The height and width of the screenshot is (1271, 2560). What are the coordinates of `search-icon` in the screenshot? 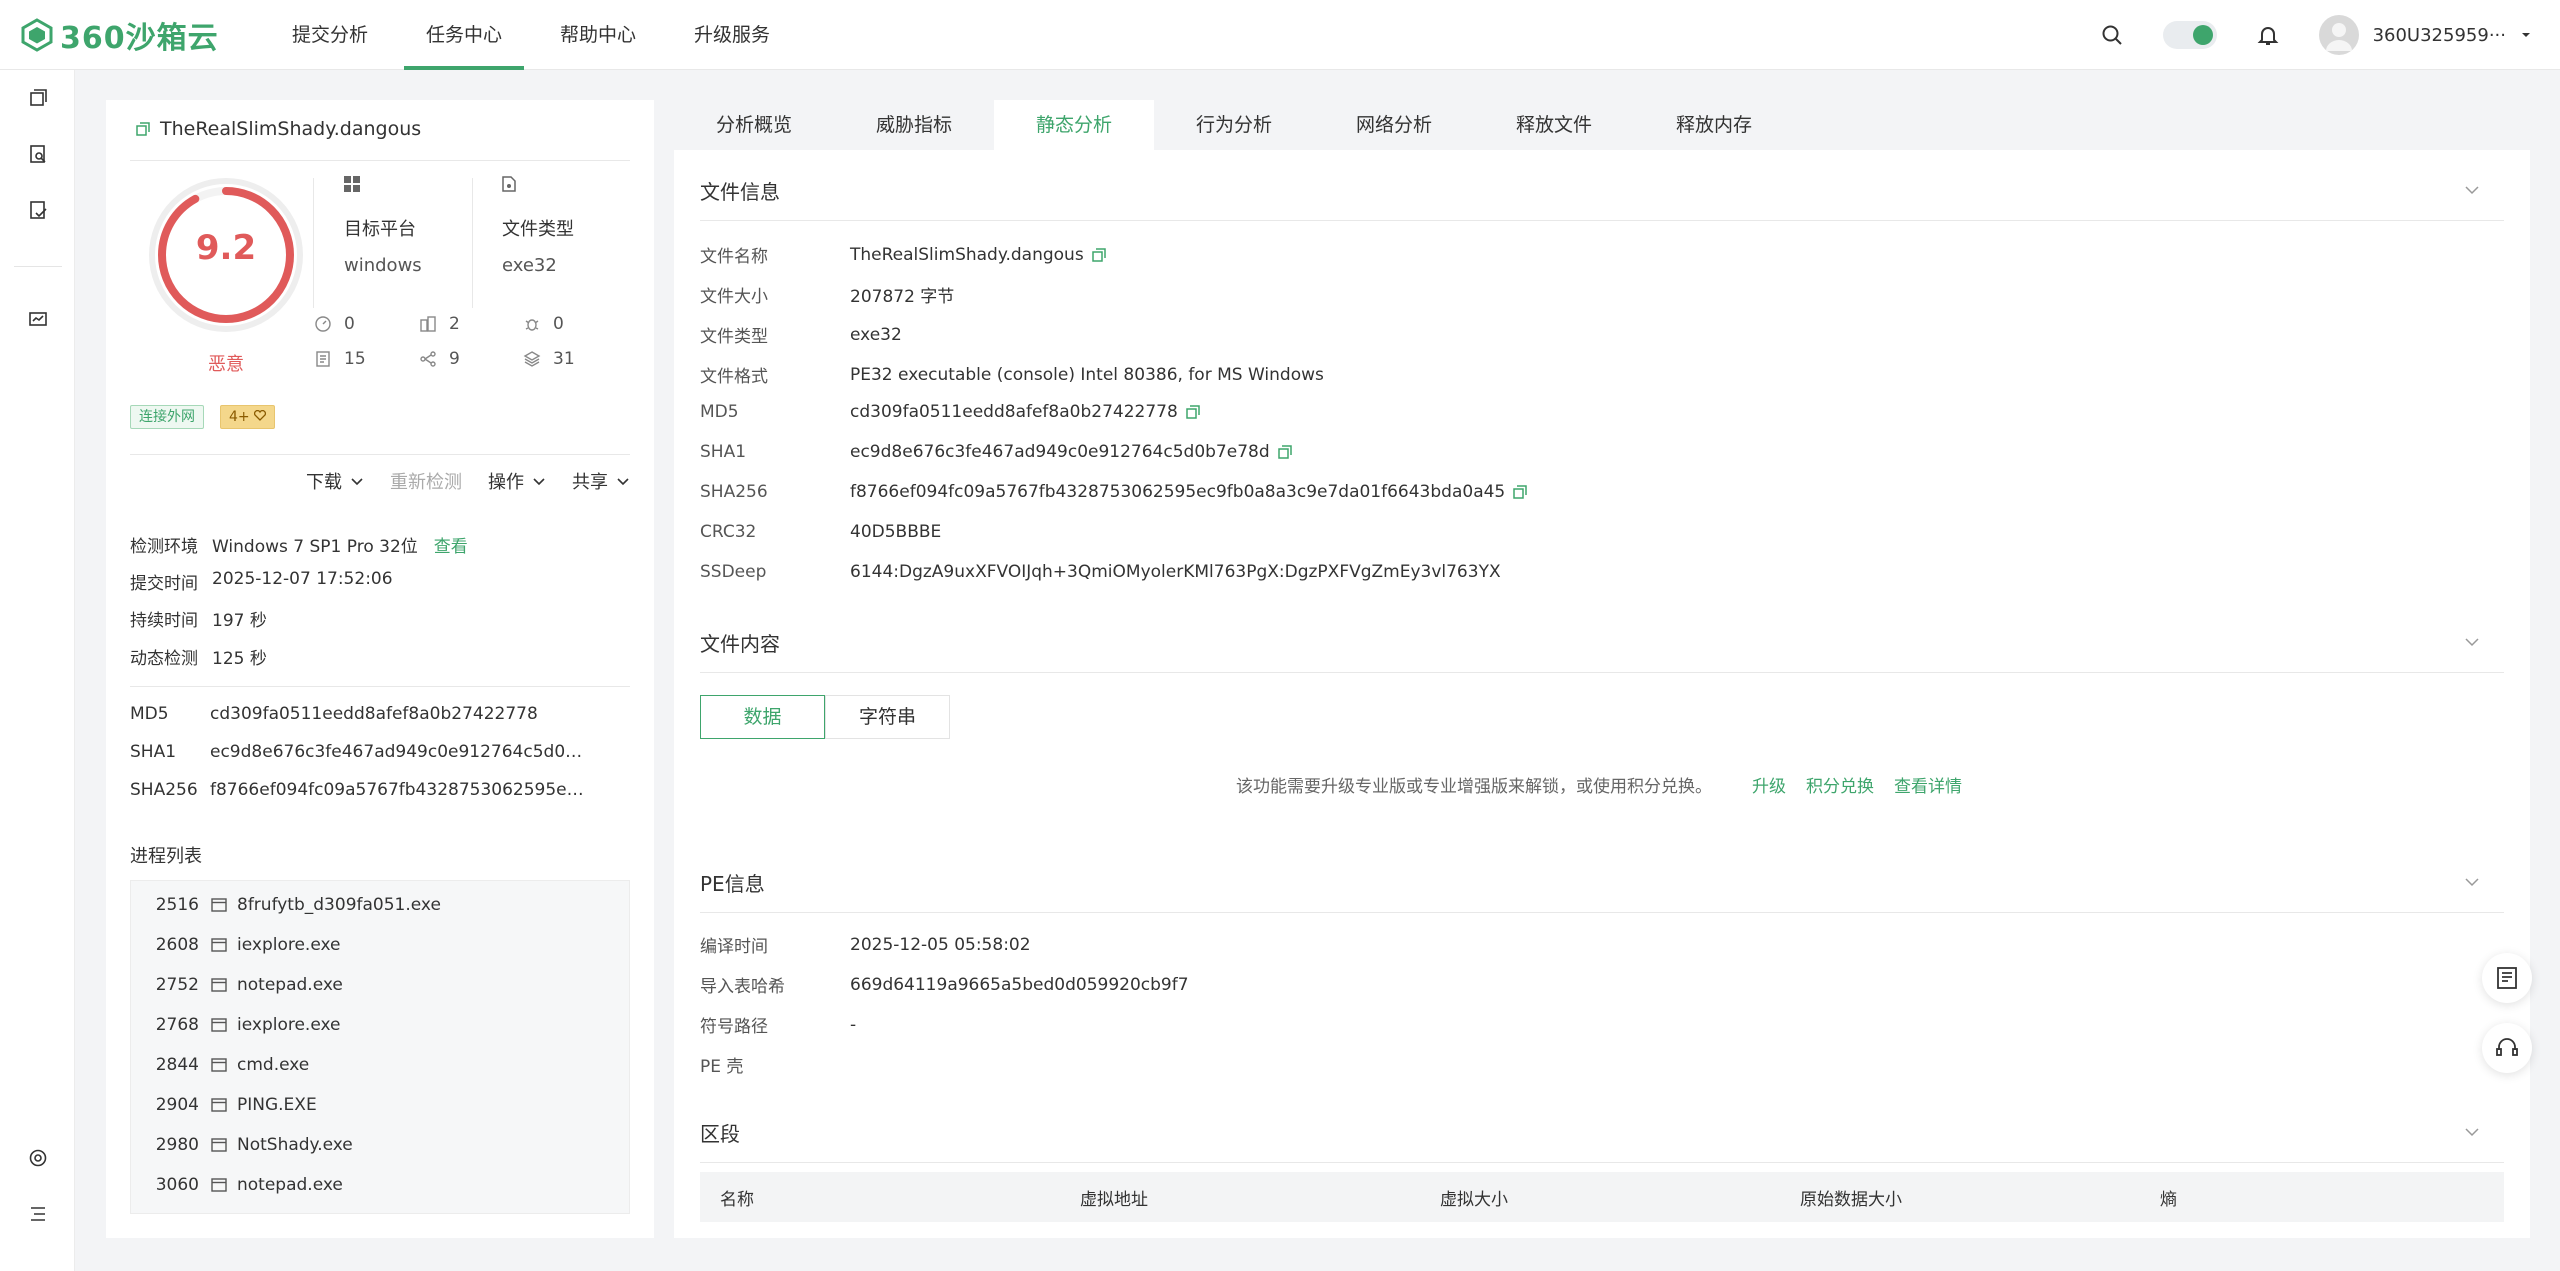 It's located at (2112, 35).